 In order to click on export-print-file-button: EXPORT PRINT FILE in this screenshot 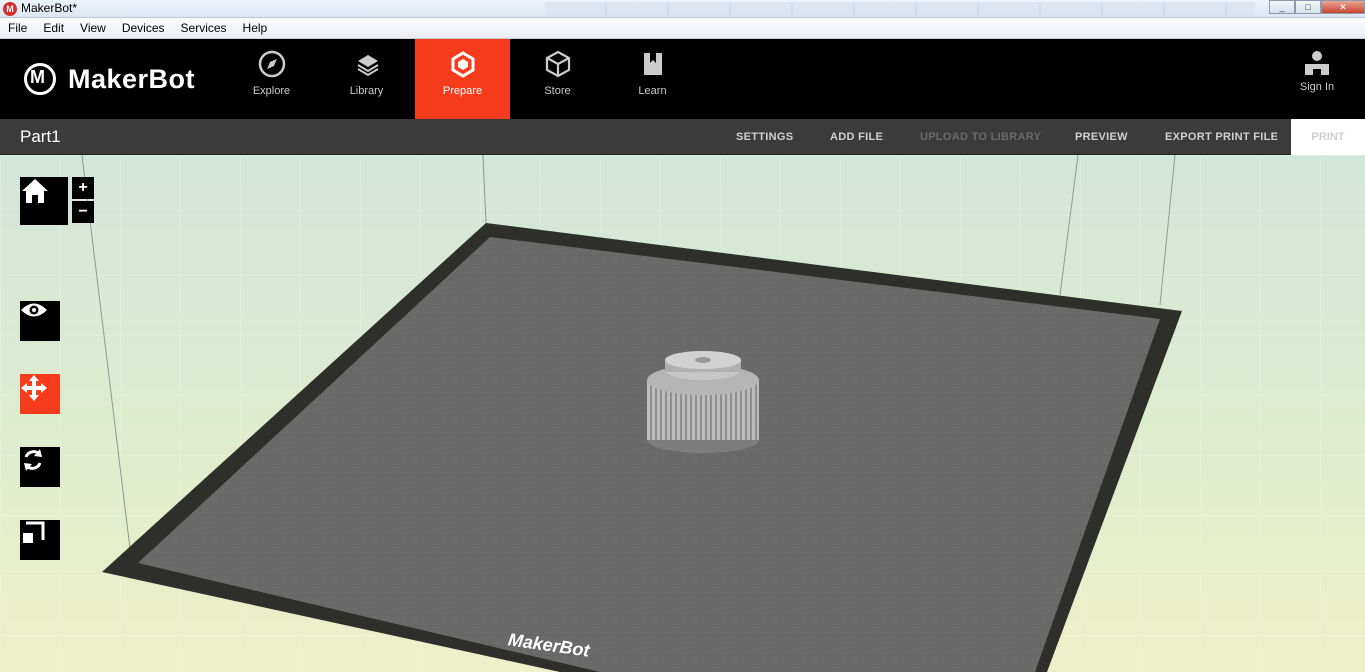, I will do `click(1221, 137)`.